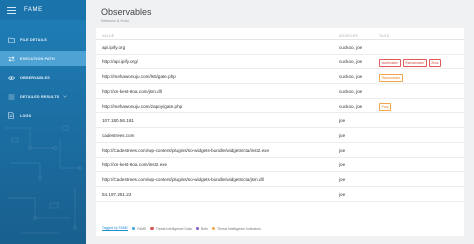 The height and width of the screenshot is (244, 474). I want to click on legend-item: Both, so click(201, 228).